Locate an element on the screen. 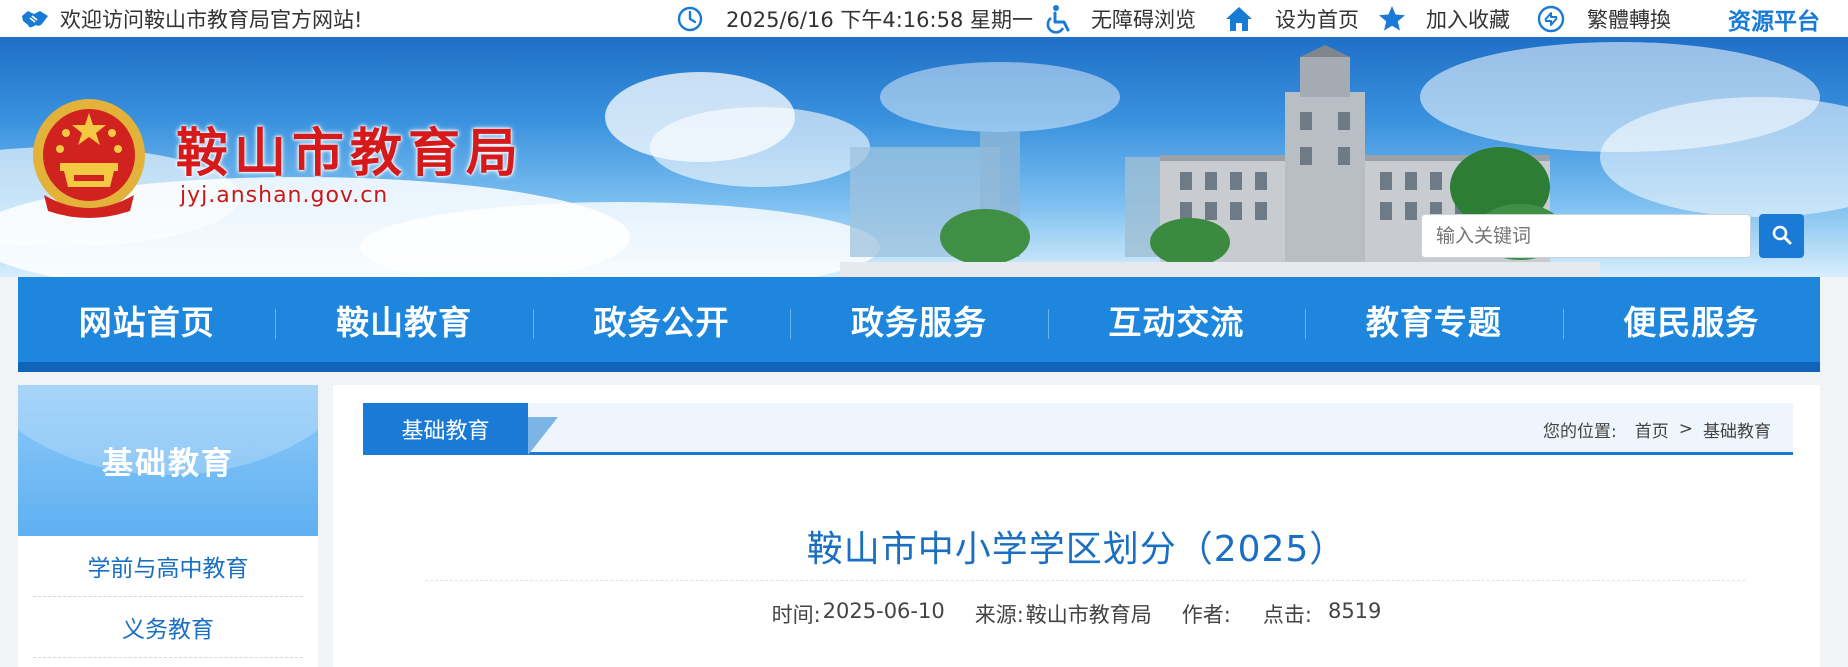 The width and height of the screenshot is (1848, 667). handshake-icon is located at coordinates (35, 19).